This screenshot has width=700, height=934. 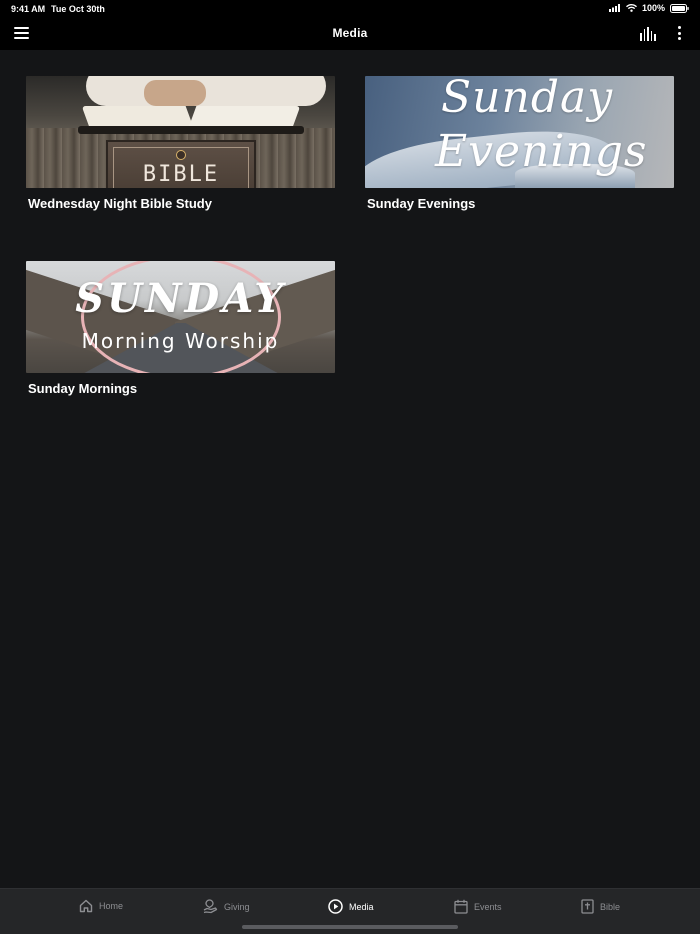 I want to click on status-time: 9:41 AM, so click(x=28, y=9).